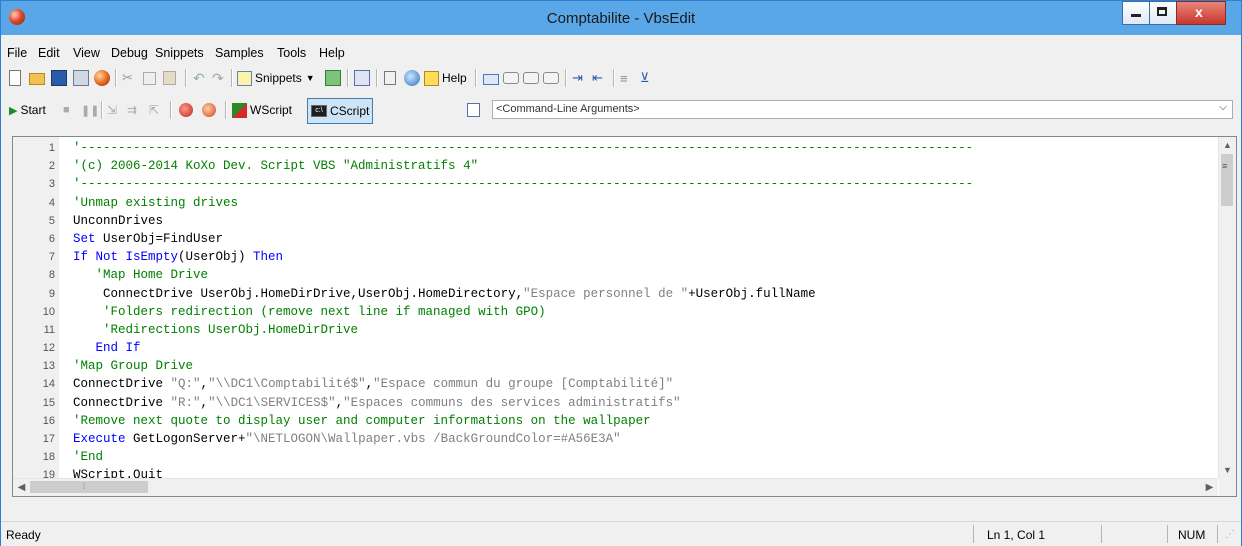 Image resolution: width=1242 pixels, height=546 pixels. What do you see at coordinates (90, 110) in the screenshot?
I see `pause-button: ❚❚` at bounding box center [90, 110].